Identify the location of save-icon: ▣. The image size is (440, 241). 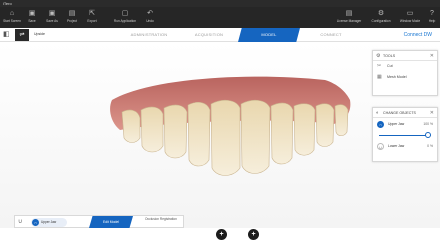
(32, 13).